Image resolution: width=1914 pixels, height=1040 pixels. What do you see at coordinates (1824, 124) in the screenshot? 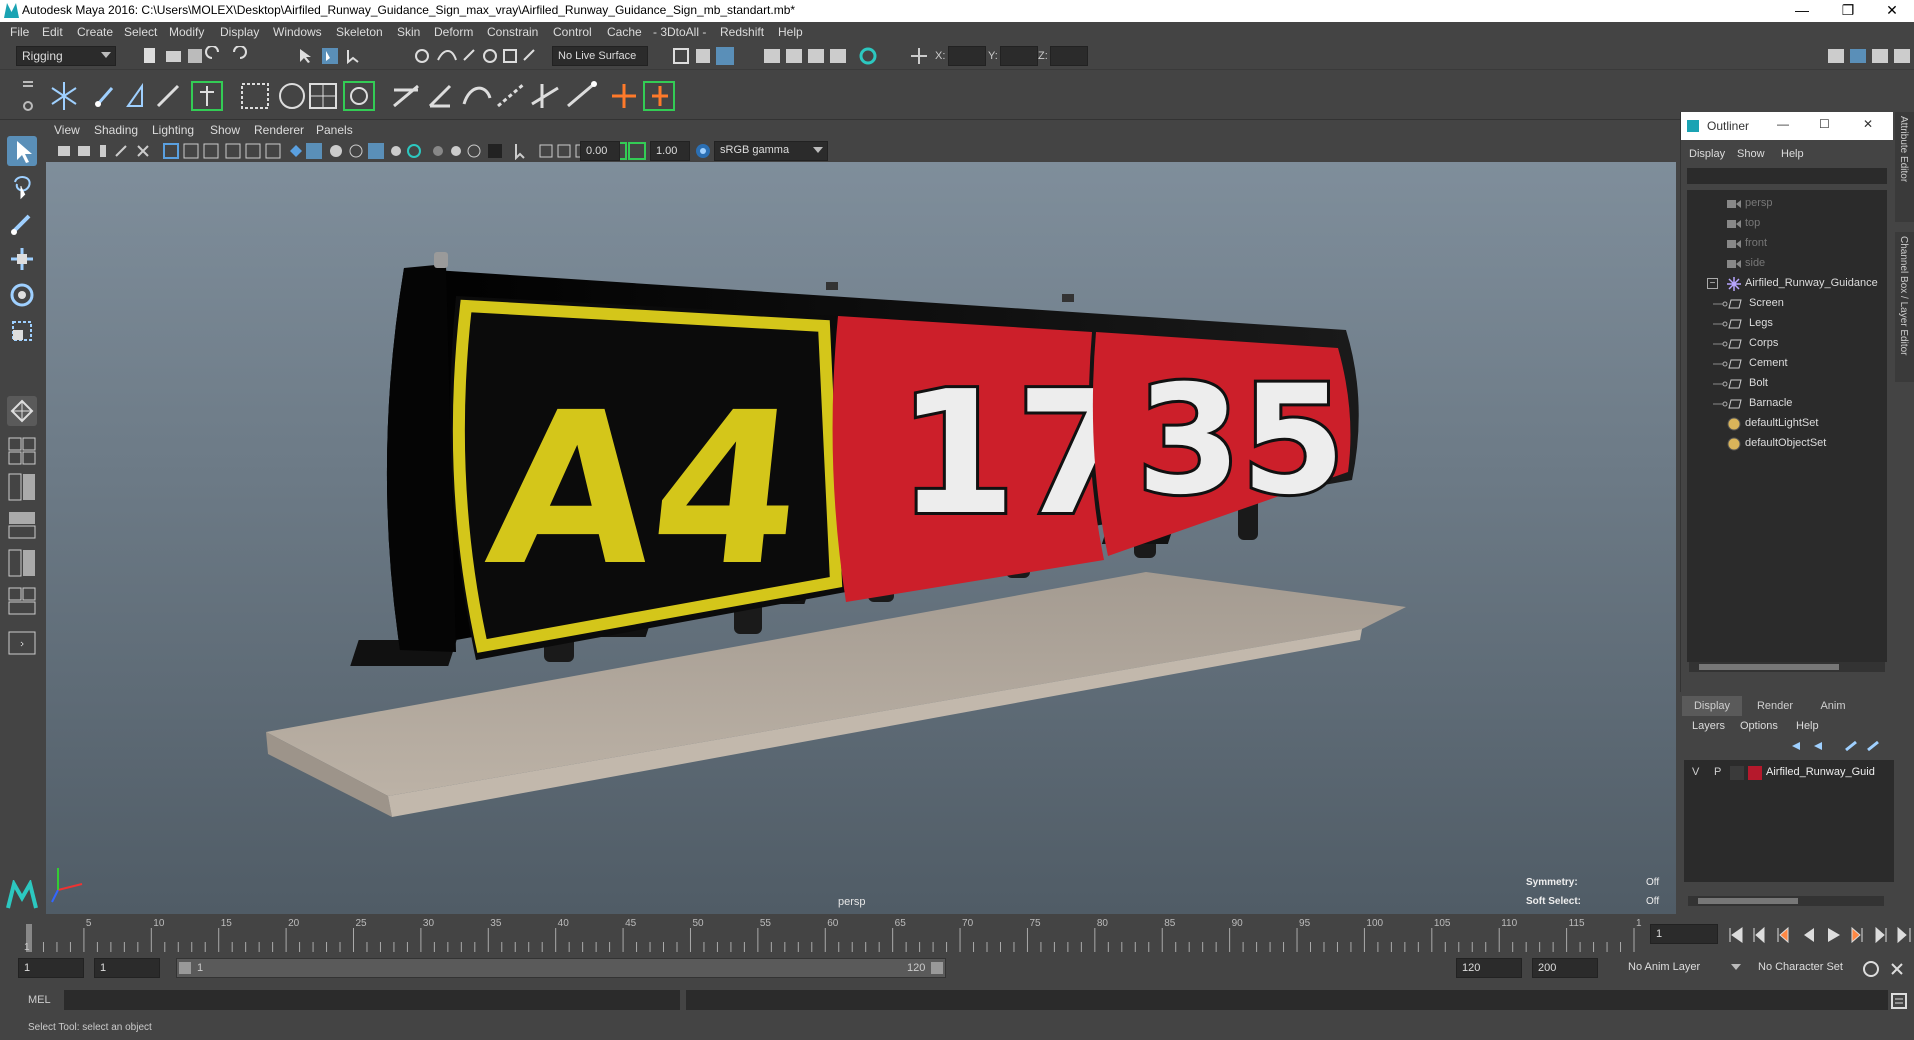
I see `outliner-maximize-button: ☐` at bounding box center [1824, 124].